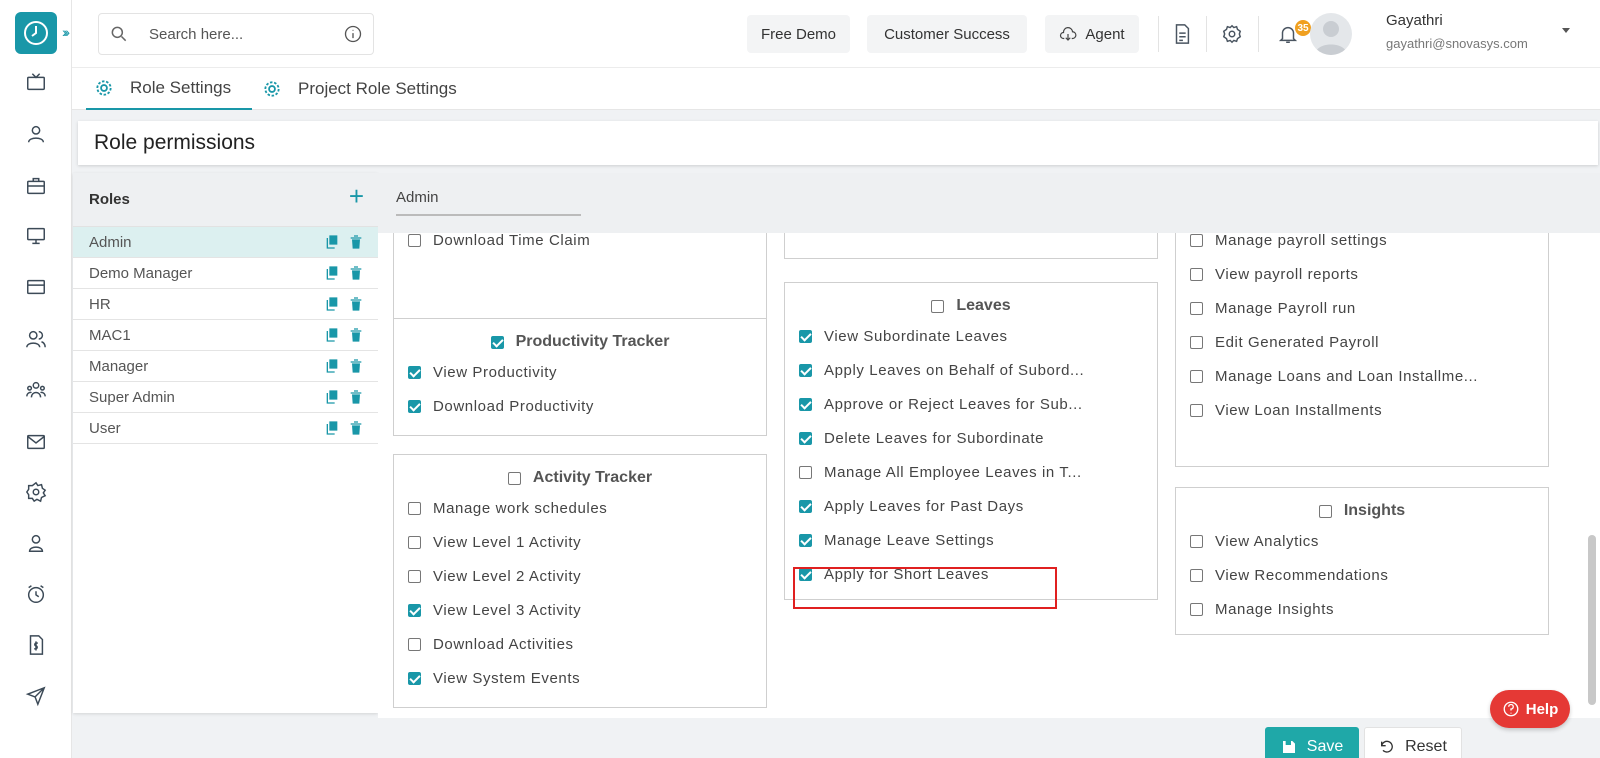  Describe the element at coordinates (1092, 34) in the screenshot. I see `agent-button: Agent` at that location.